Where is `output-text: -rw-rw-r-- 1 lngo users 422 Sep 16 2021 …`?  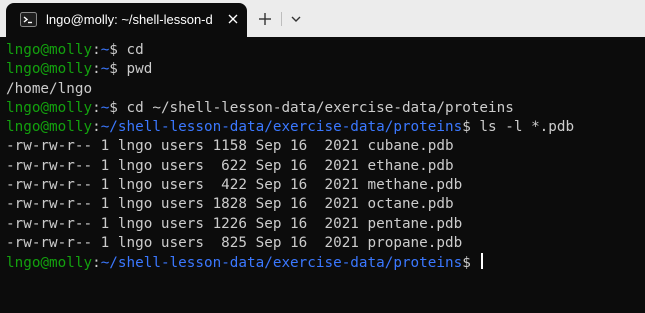 output-text: -rw-rw-r-- 1 lngo users 422 Sep 16 2021 … is located at coordinates (234, 185).